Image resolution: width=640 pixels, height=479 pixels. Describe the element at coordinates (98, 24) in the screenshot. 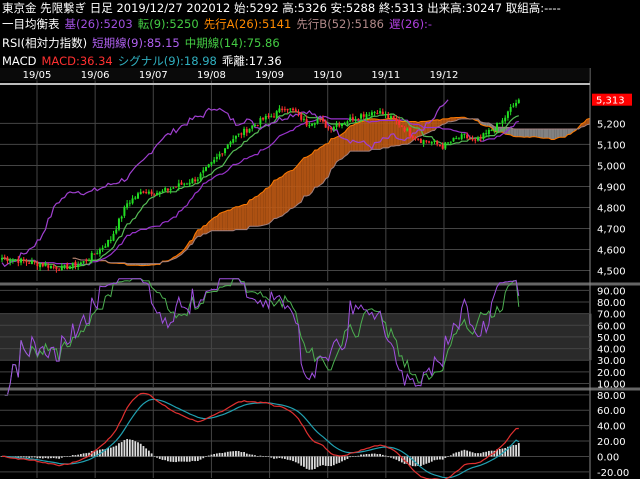

I see `legend-kijun: 基(26):5203` at that location.